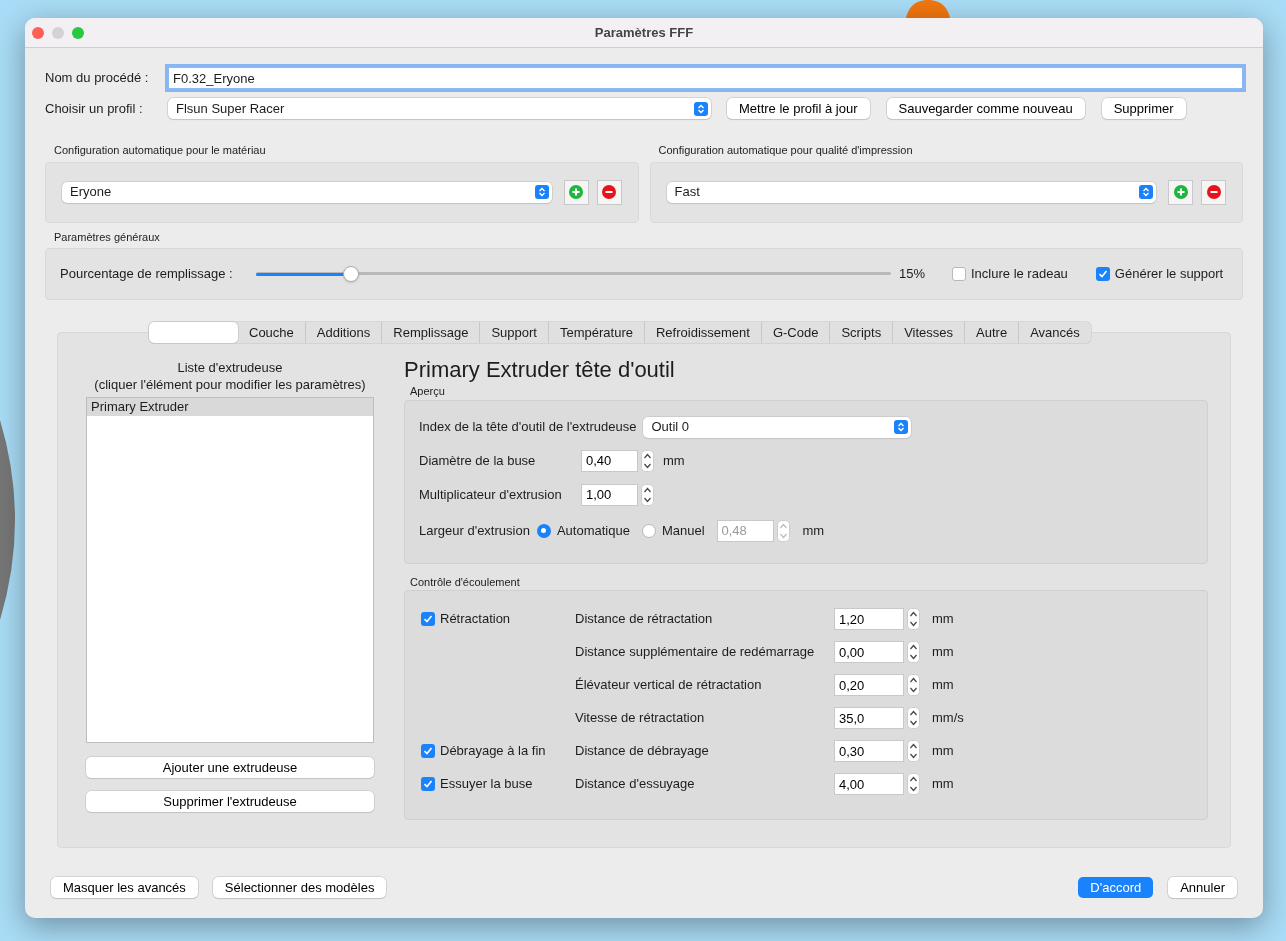 The image size is (1286, 941). I want to click on extruder-button: Supprimer l'extrudeuse, so click(230, 801).